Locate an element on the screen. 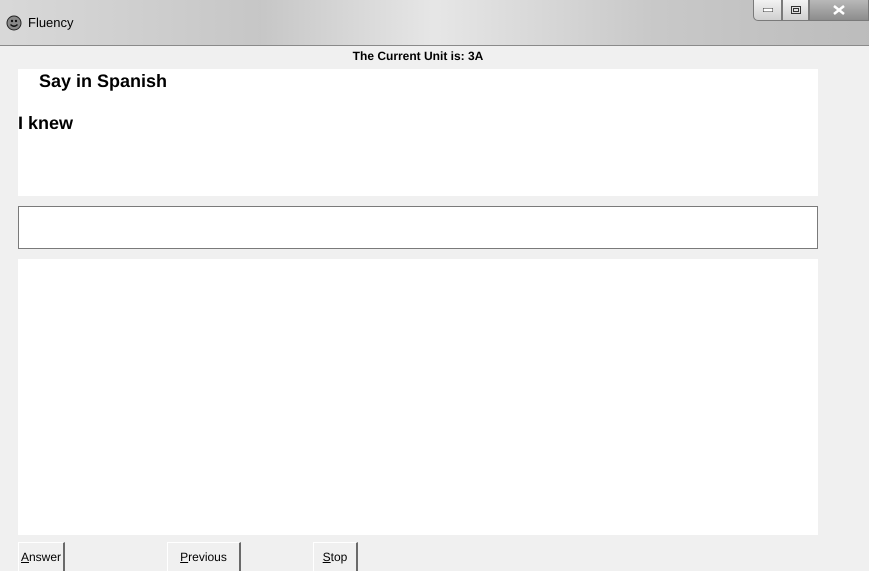 This screenshot has height=571, width=869. close-icon is located at coordinates (839, 10).